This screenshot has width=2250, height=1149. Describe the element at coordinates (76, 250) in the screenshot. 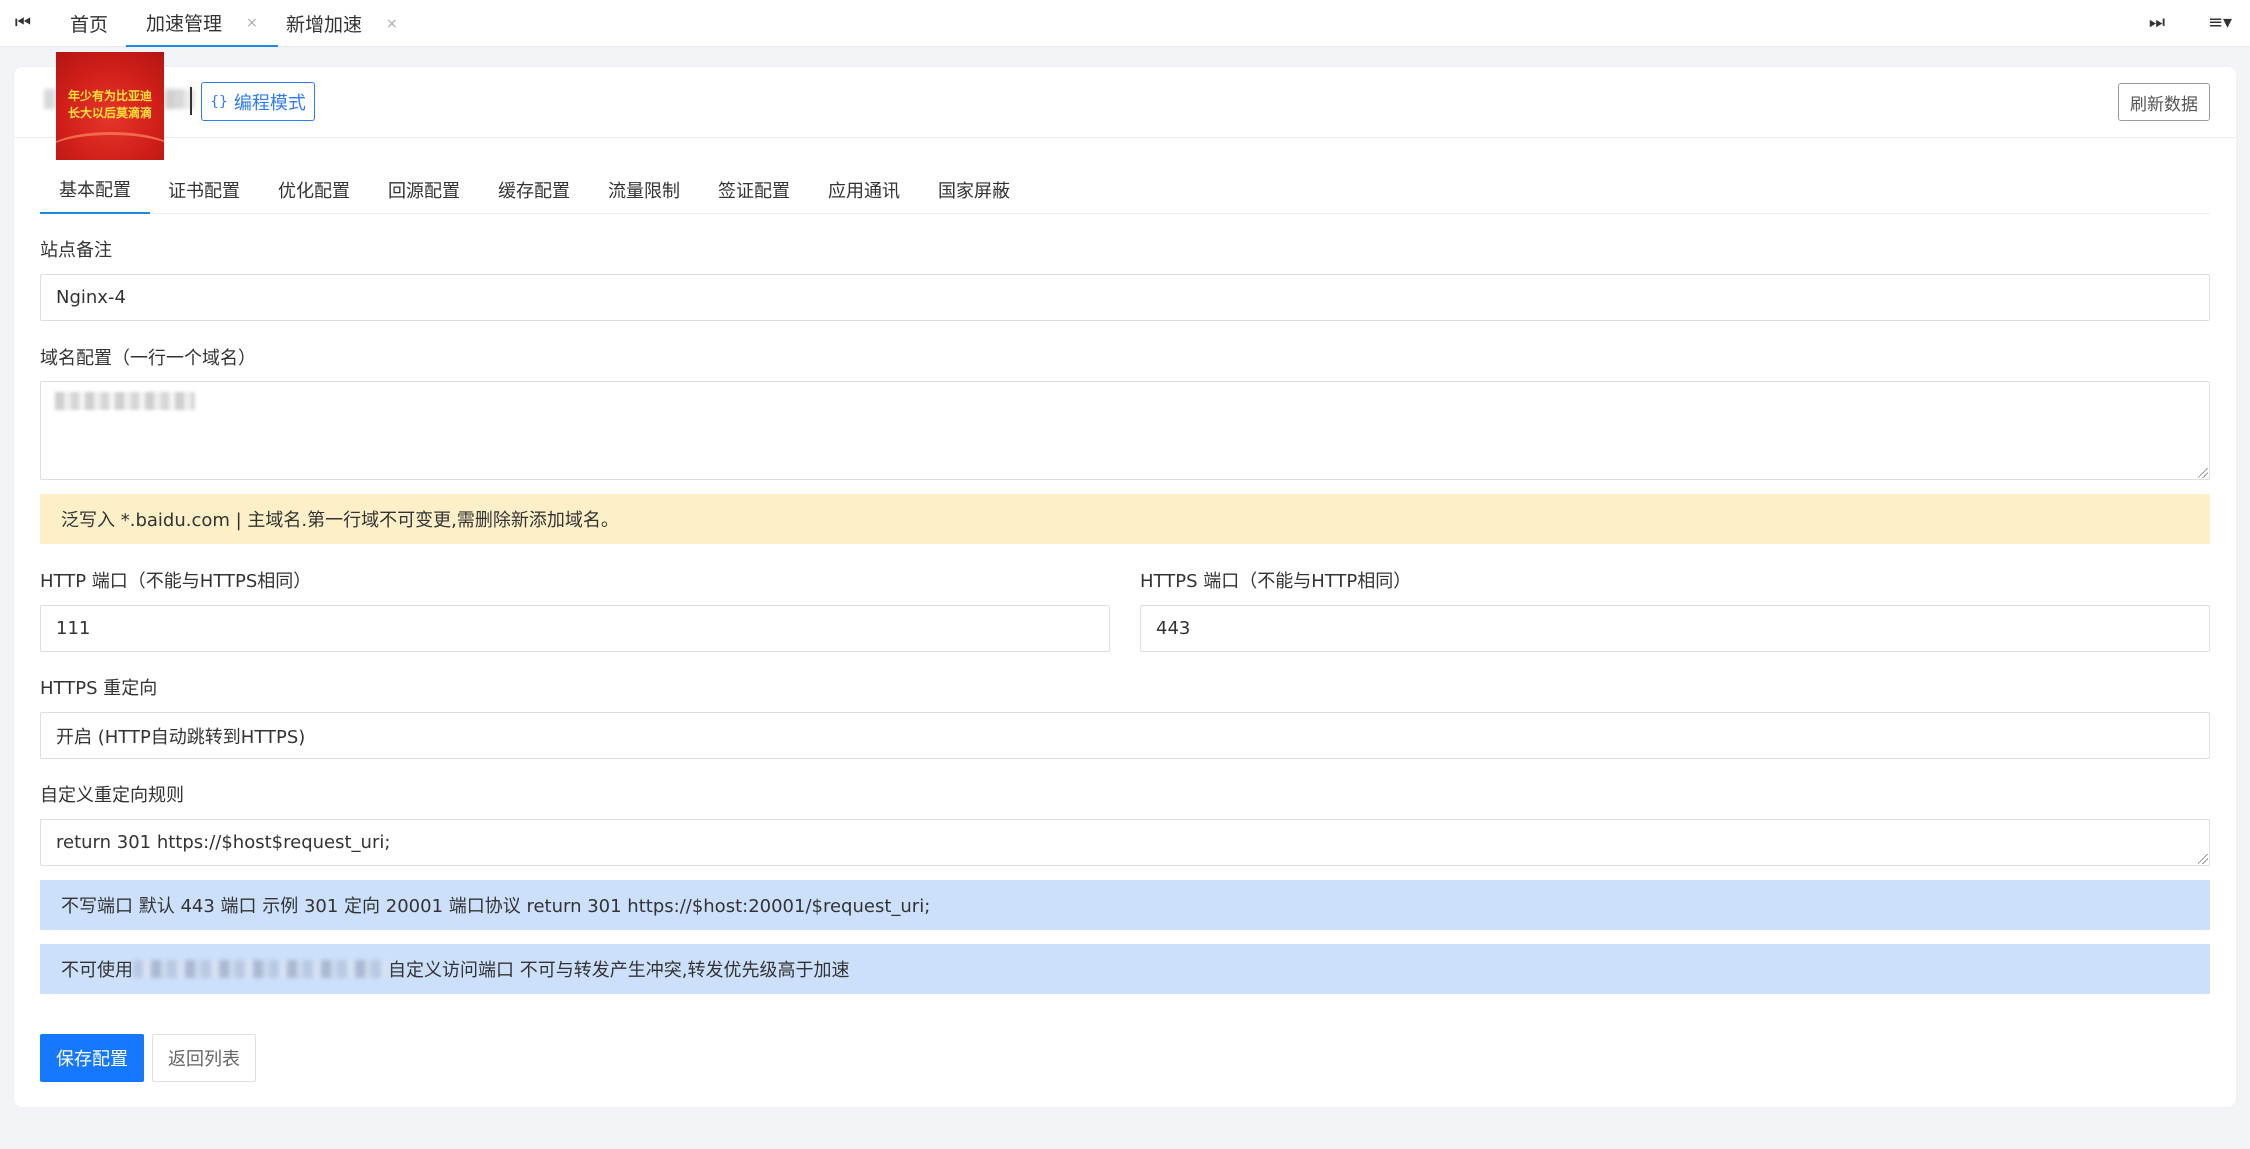

I see `site-note-label: 站点备注` at that location.